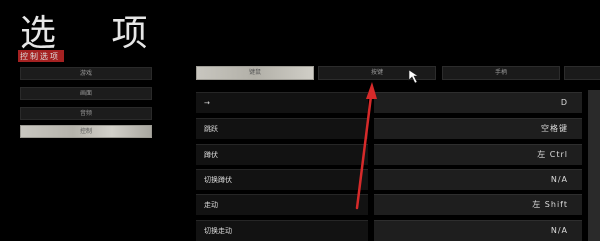 The width and height of the screenshot is (600, 241). Describe the element at coordinates (413, 76) in the screenshot. I see `mouse-cursor-icon` at that location.